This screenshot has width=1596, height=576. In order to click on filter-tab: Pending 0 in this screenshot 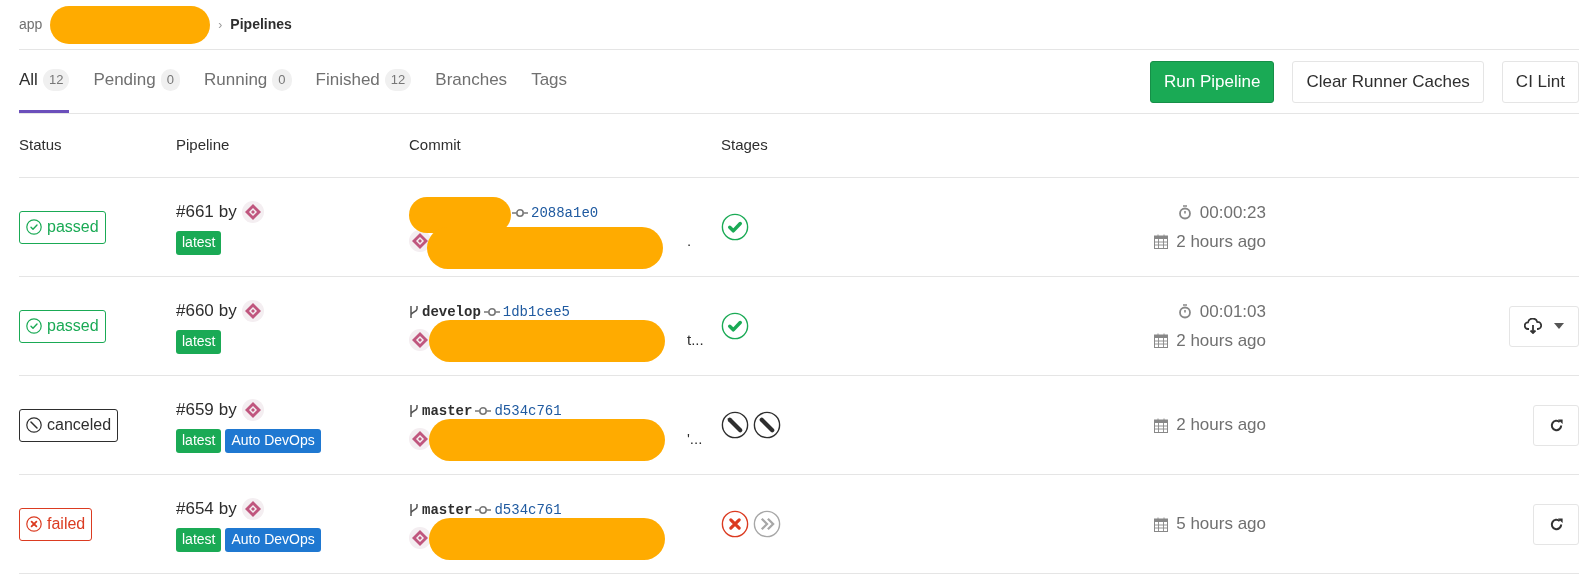, I will do `click(136, 81)`.